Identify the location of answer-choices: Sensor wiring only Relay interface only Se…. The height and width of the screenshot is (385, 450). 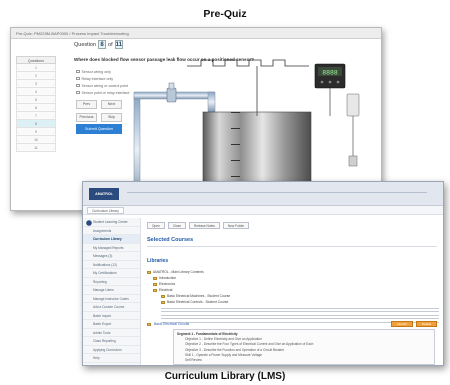
(102, 82).